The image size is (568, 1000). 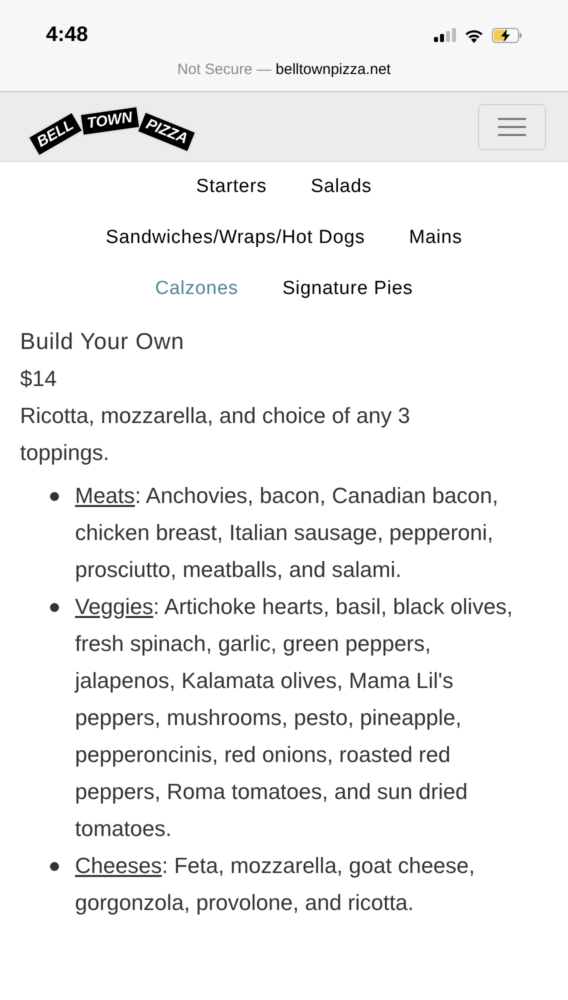 I want to click on item-description: Ricotta, mozzarella, and choice of any 3 toppings., so click(x=216, y=434).